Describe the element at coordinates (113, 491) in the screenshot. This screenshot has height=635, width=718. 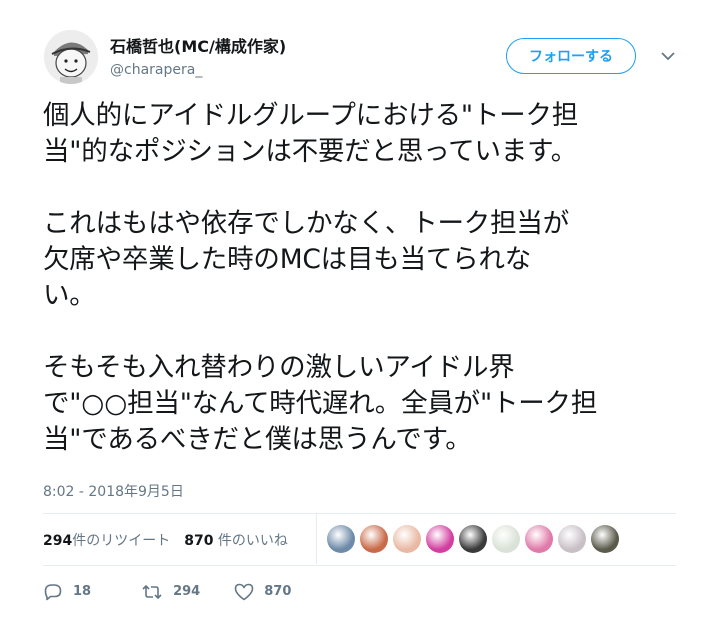
I see `tweet-timestamp: 8:02 - 2018年9月5日` at that location.